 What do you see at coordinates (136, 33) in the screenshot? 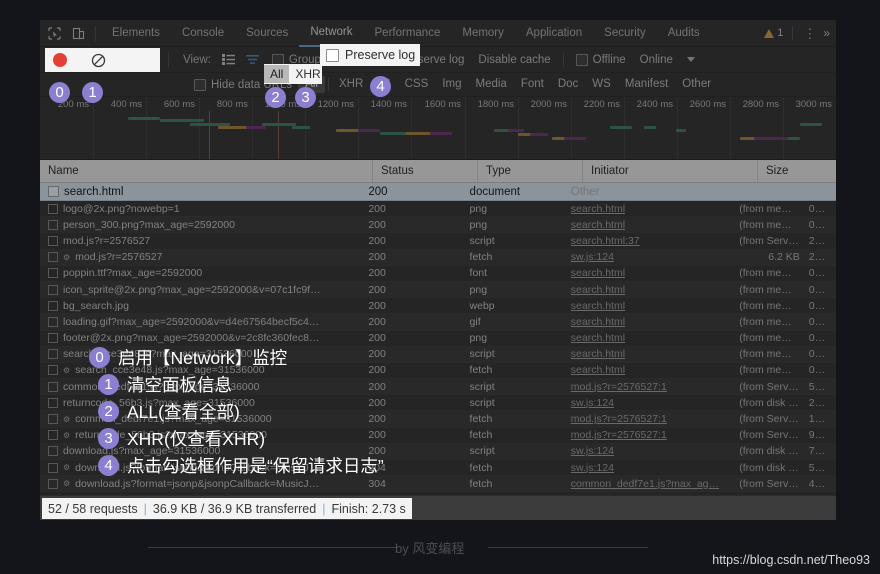
I see `tab-elements: Elements` at bounding box center [136, 33].